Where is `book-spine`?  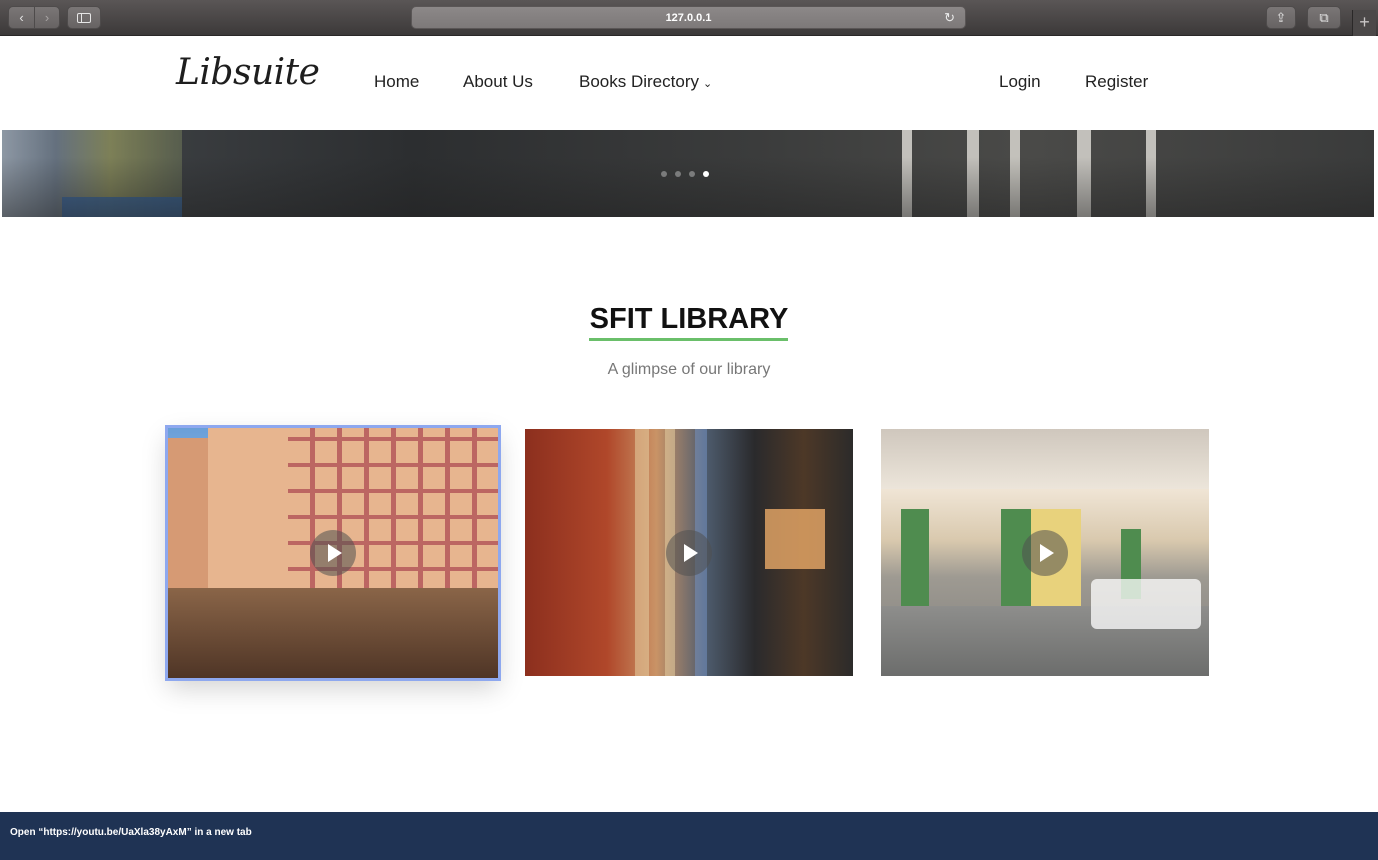
book-spine is located at coordinates (642, 552).